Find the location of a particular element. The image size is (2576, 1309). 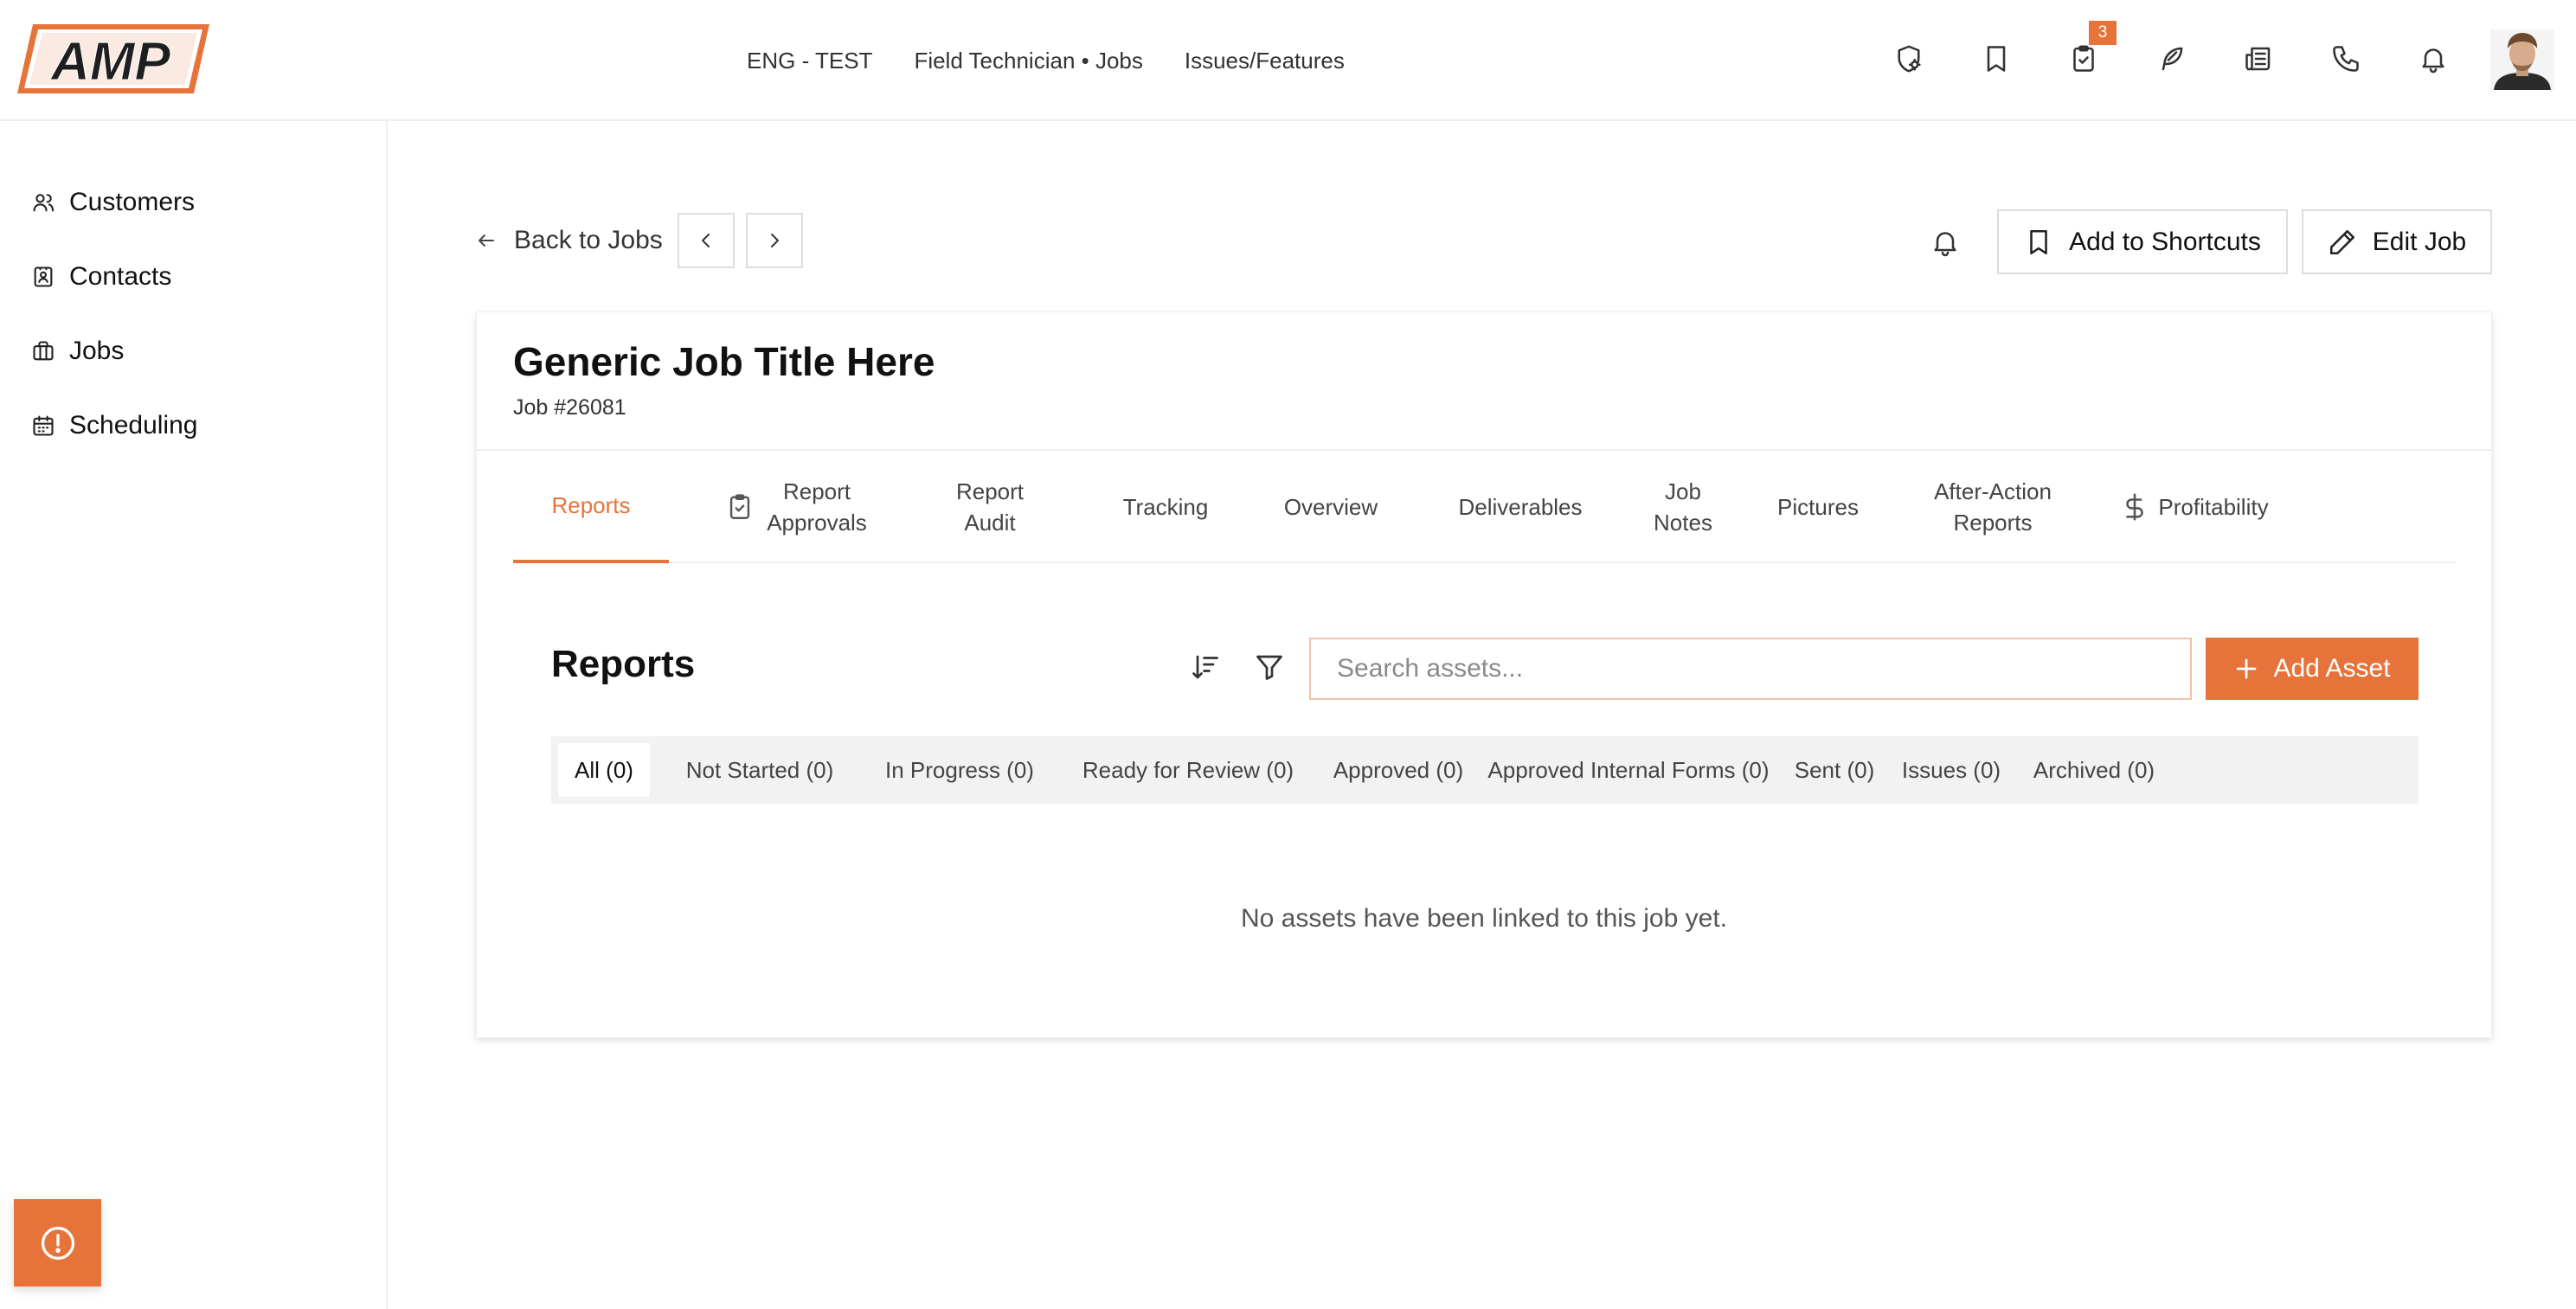

tab-label: Overview is located at coordinates (1331, 507).